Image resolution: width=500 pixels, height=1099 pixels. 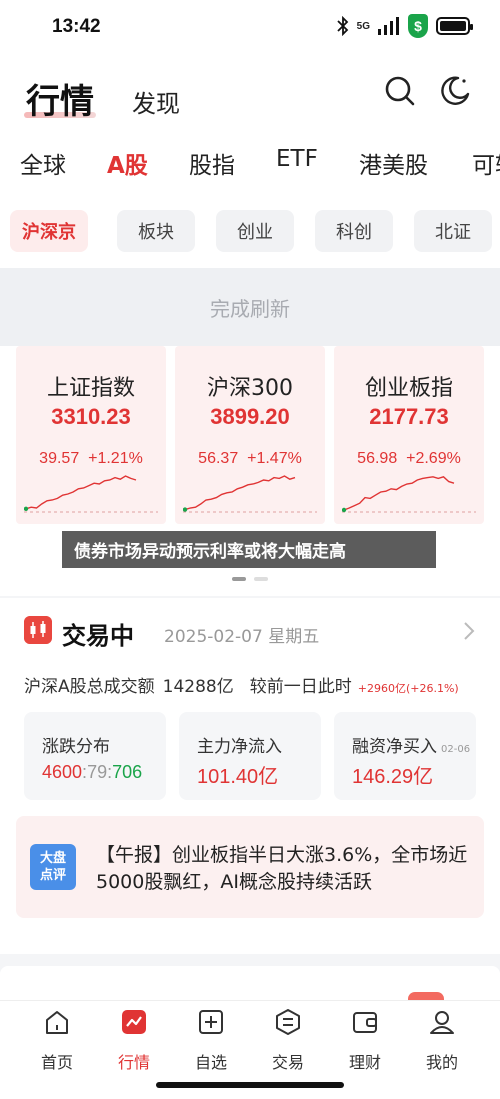 I want to click on turnover-summary: 沪深A股总成交额 14288亿 较前一日此时 +2960亿(+26.1%), so click(x=241, y=684).